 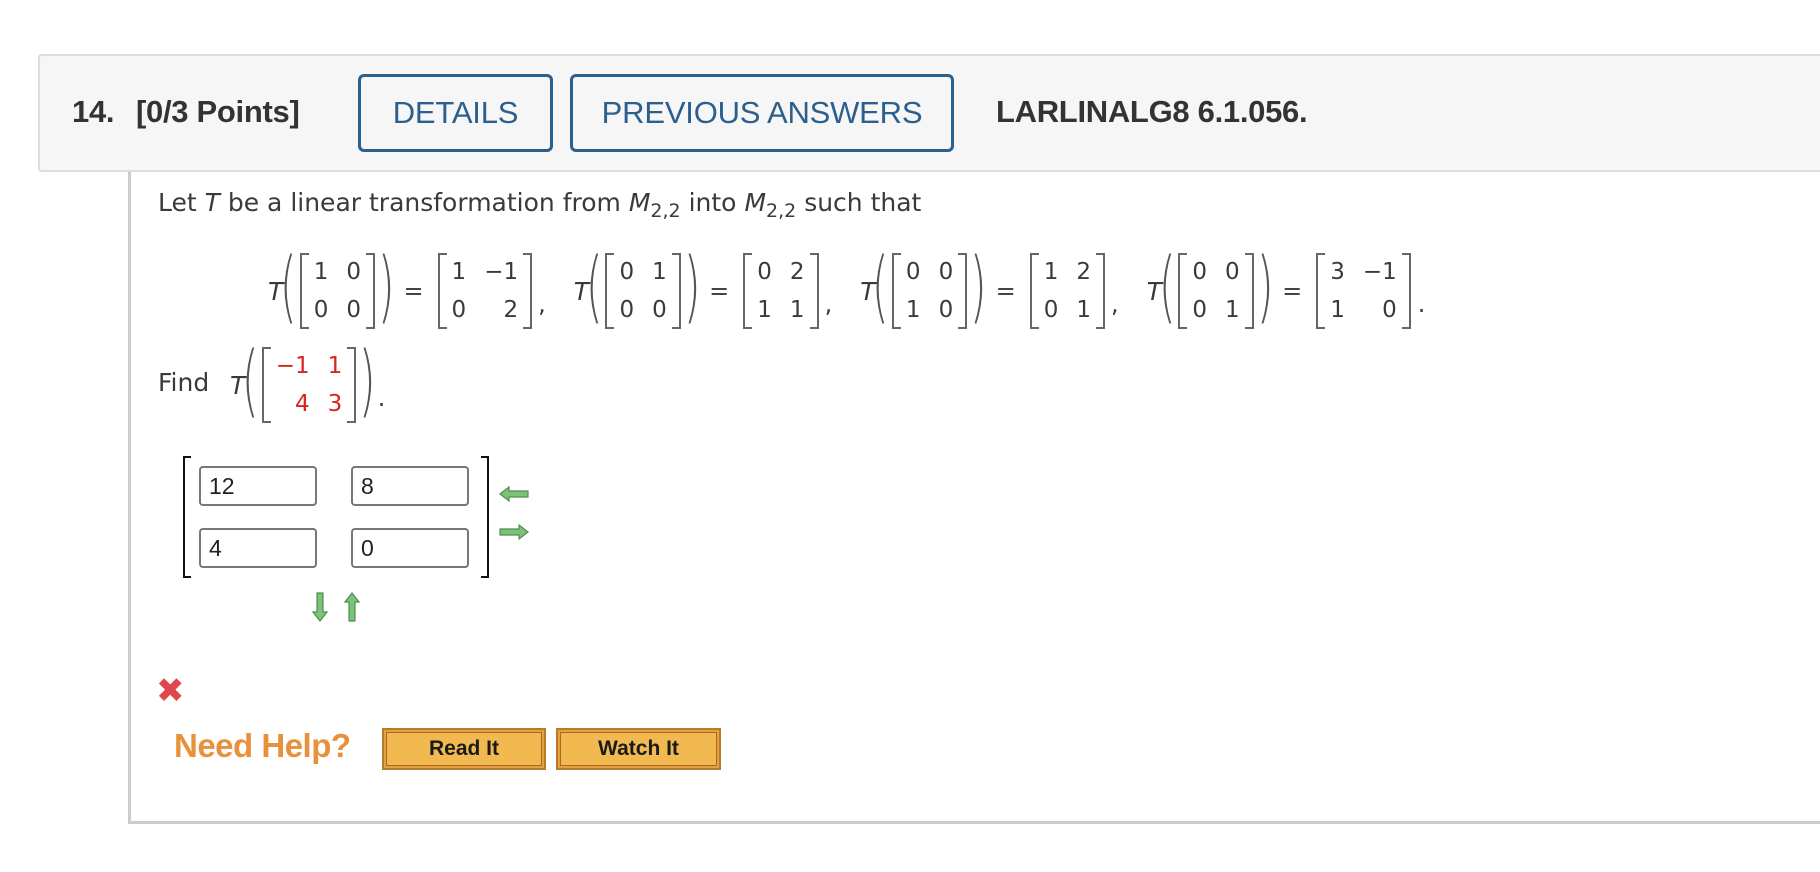 I want to click on question-number: 14., so click(x=93, y=111).